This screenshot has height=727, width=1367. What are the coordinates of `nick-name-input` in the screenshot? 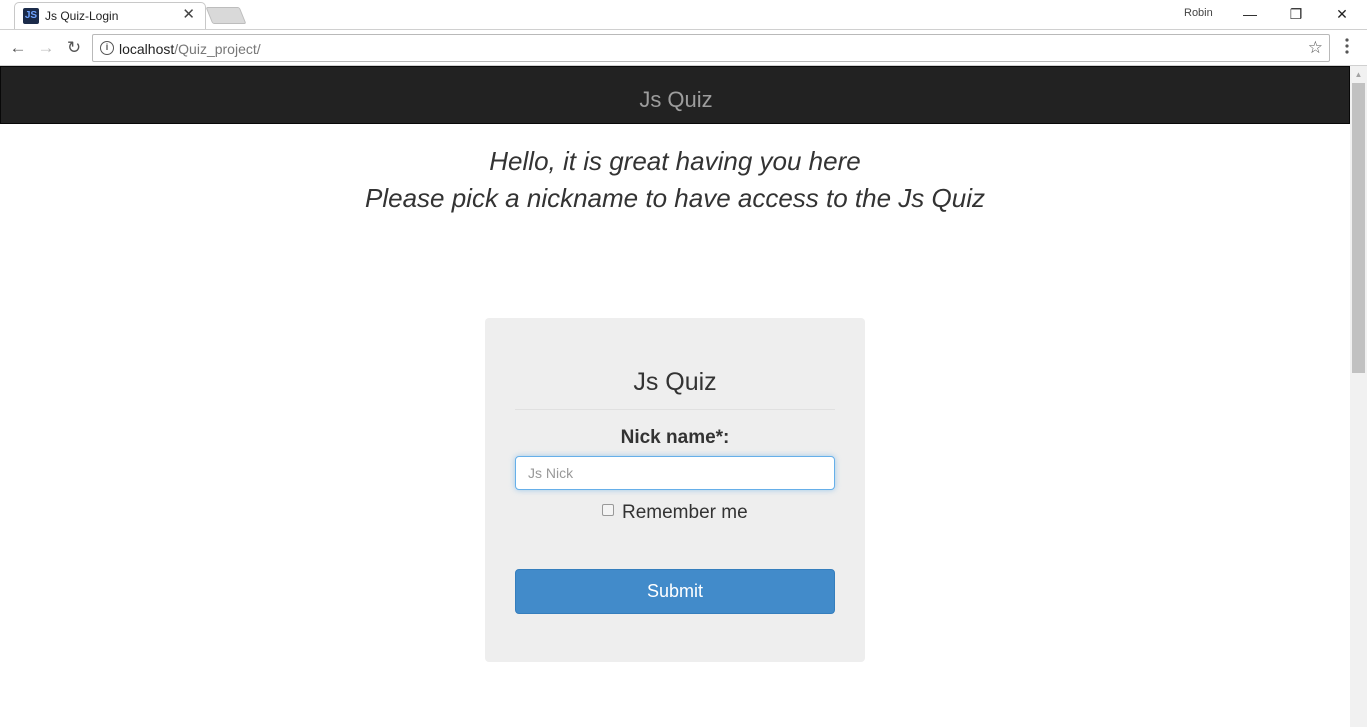 It's located at (675, 473).